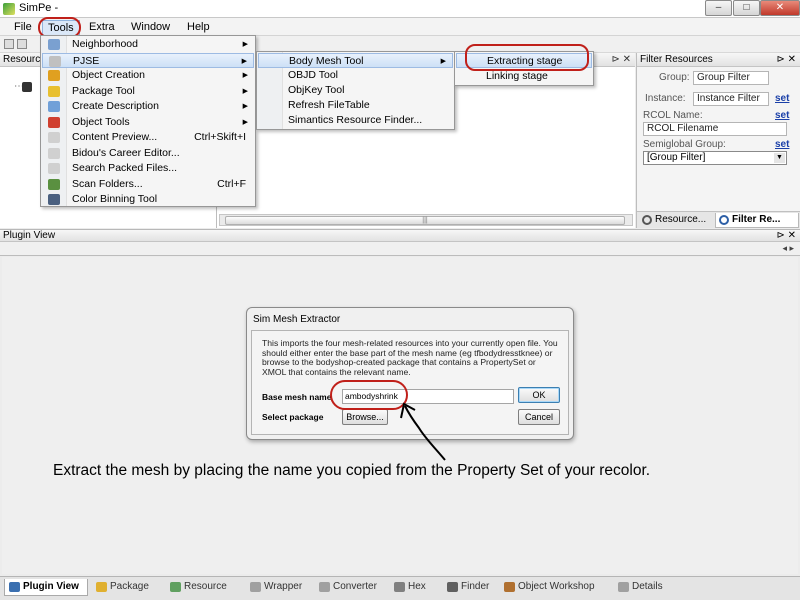 The width and height of the screenshot is (800, 600). Describe the element at coordinates (731, 78) in the screenshot. I see `group-filter-input: Group Filter` at that location.